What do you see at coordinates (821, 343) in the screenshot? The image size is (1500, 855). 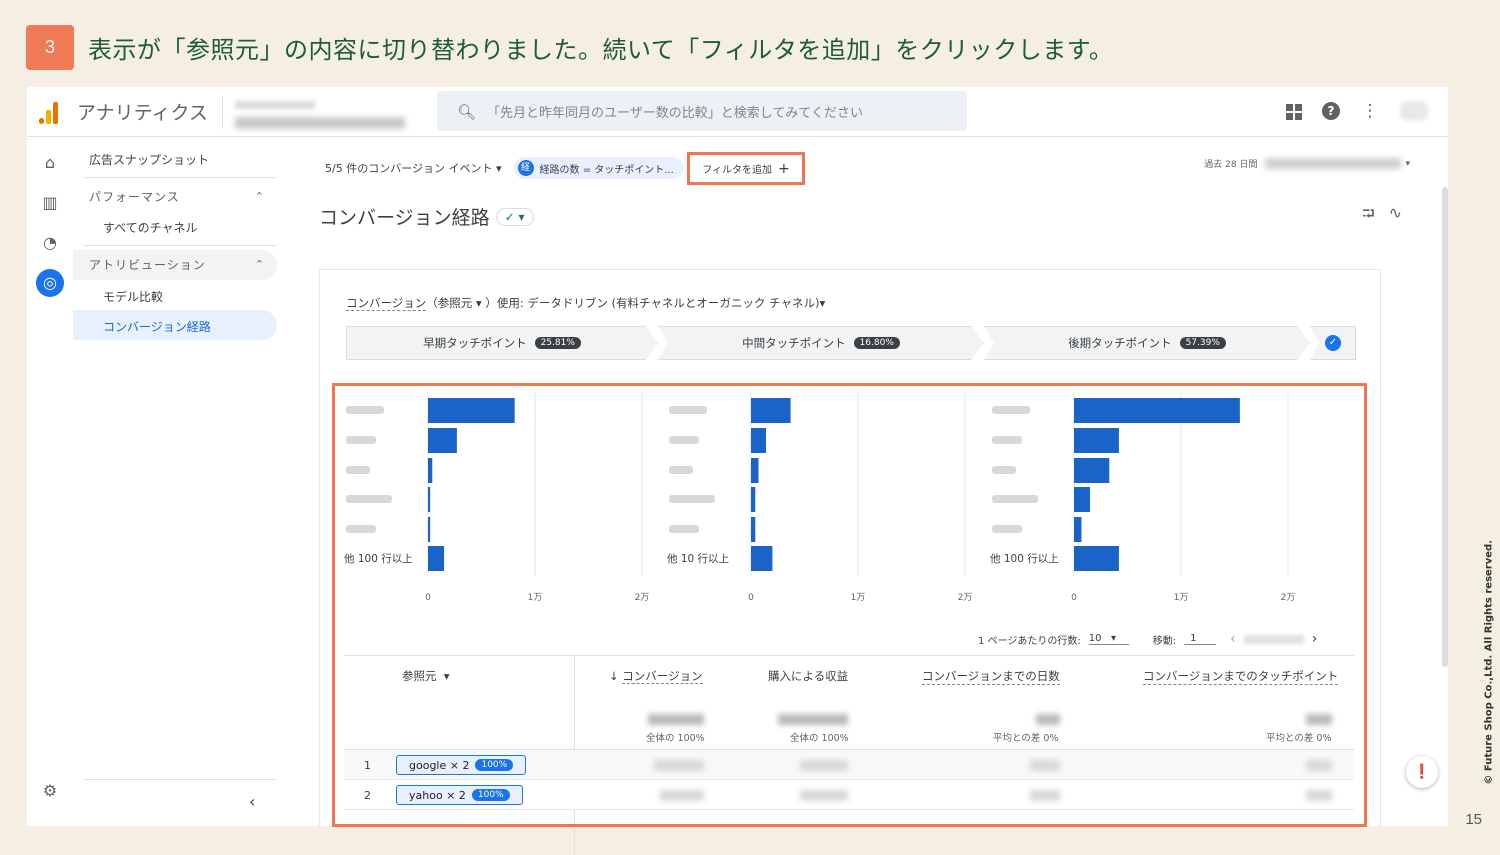 I see `stage-middle: 中間タッチポイント 16.80%` at bounding box center [821, 343].